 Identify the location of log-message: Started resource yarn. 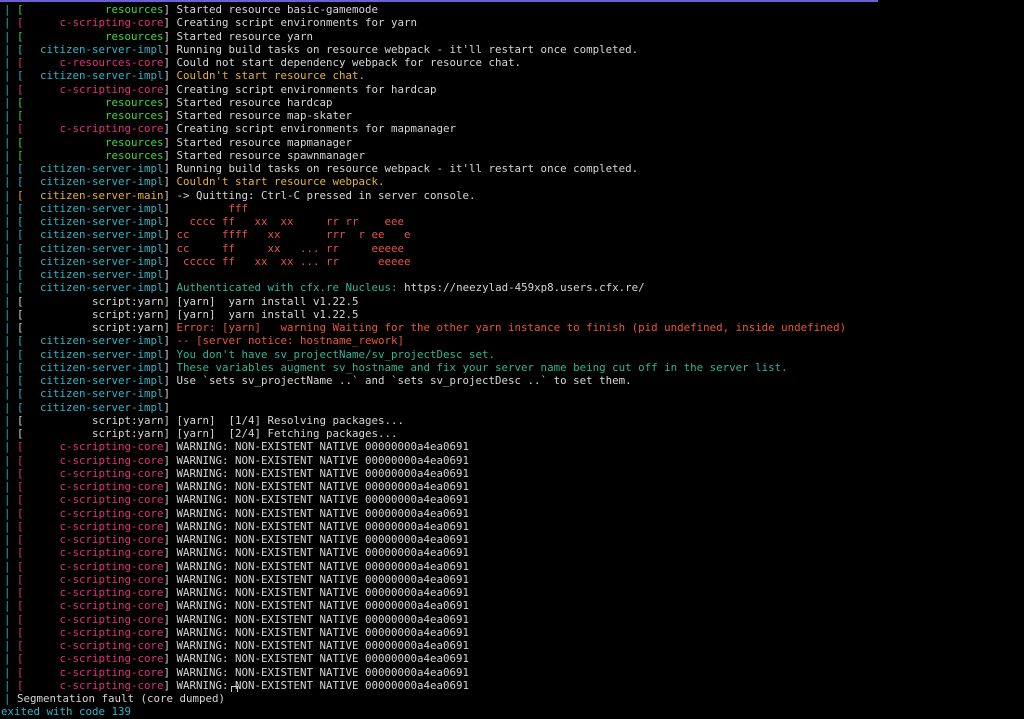
(245, 36).